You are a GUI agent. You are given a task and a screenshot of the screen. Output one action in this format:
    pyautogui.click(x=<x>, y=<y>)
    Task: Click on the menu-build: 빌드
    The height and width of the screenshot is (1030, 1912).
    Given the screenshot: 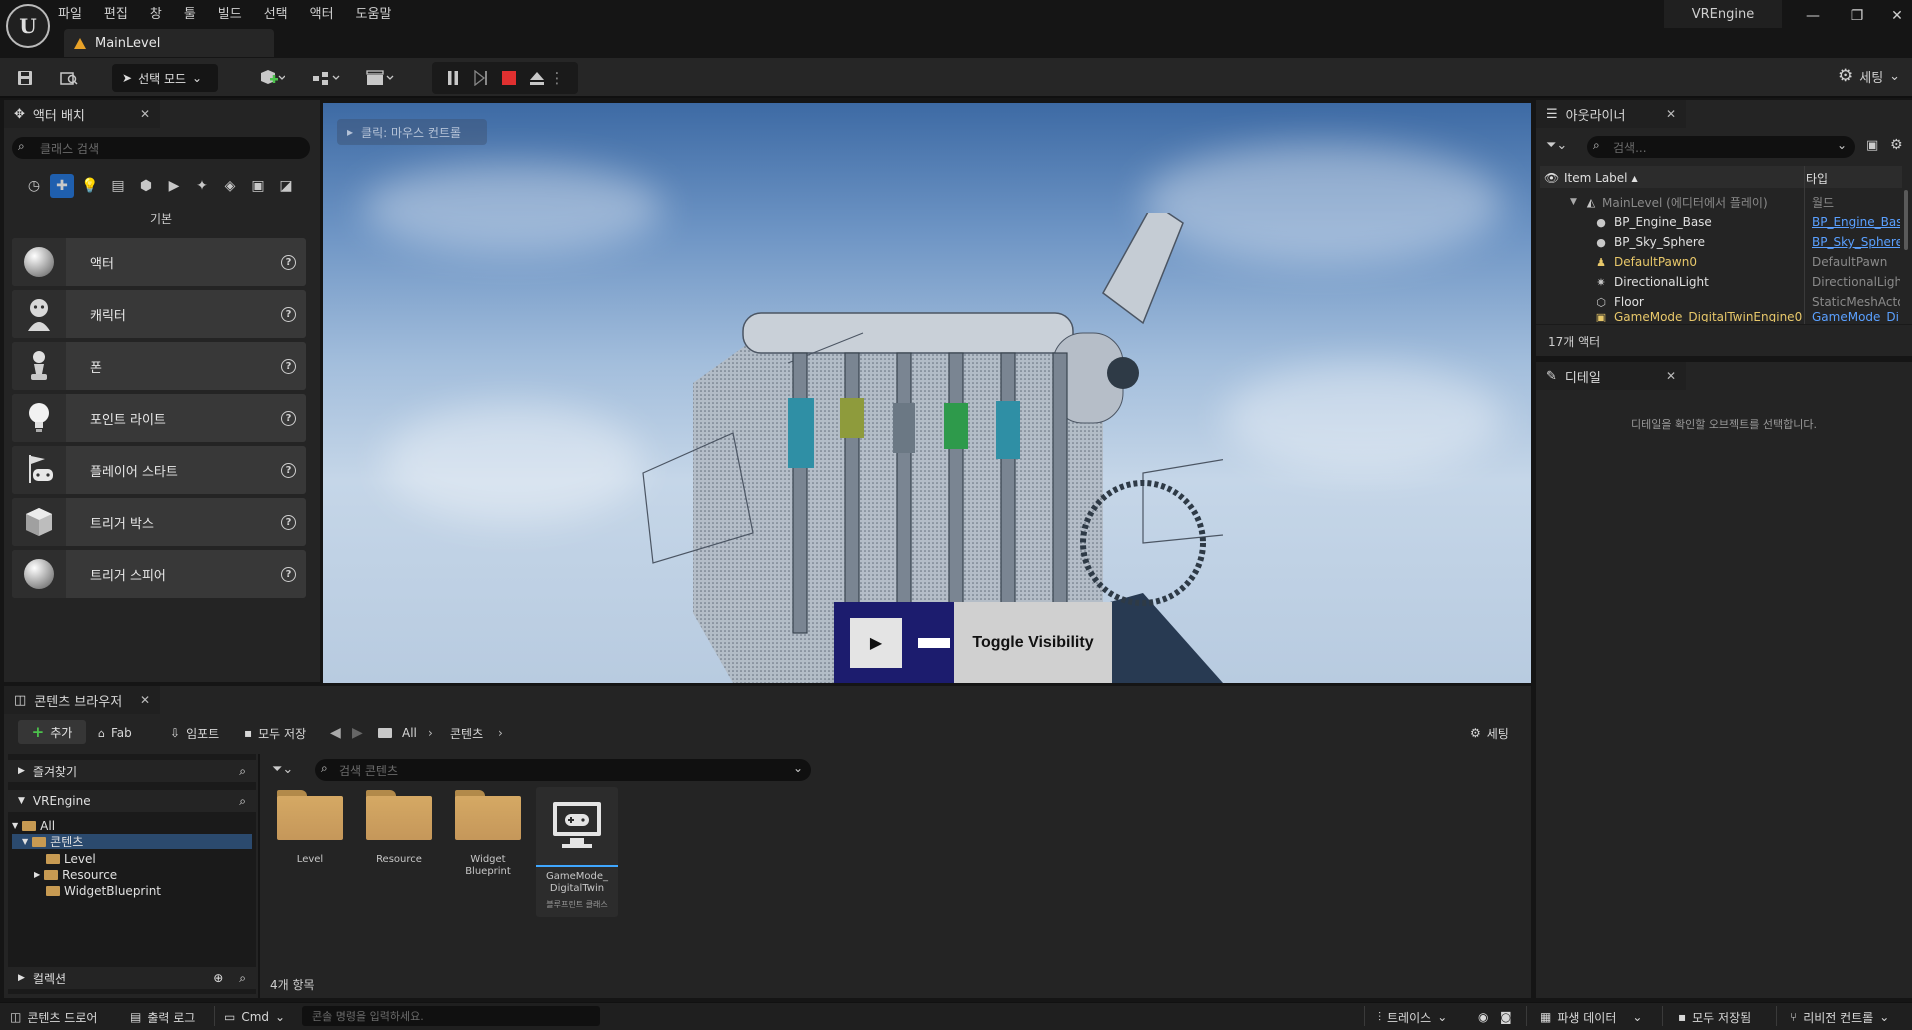 What is the action you would take?
    pyautogui.click(x=230, y=12)
    